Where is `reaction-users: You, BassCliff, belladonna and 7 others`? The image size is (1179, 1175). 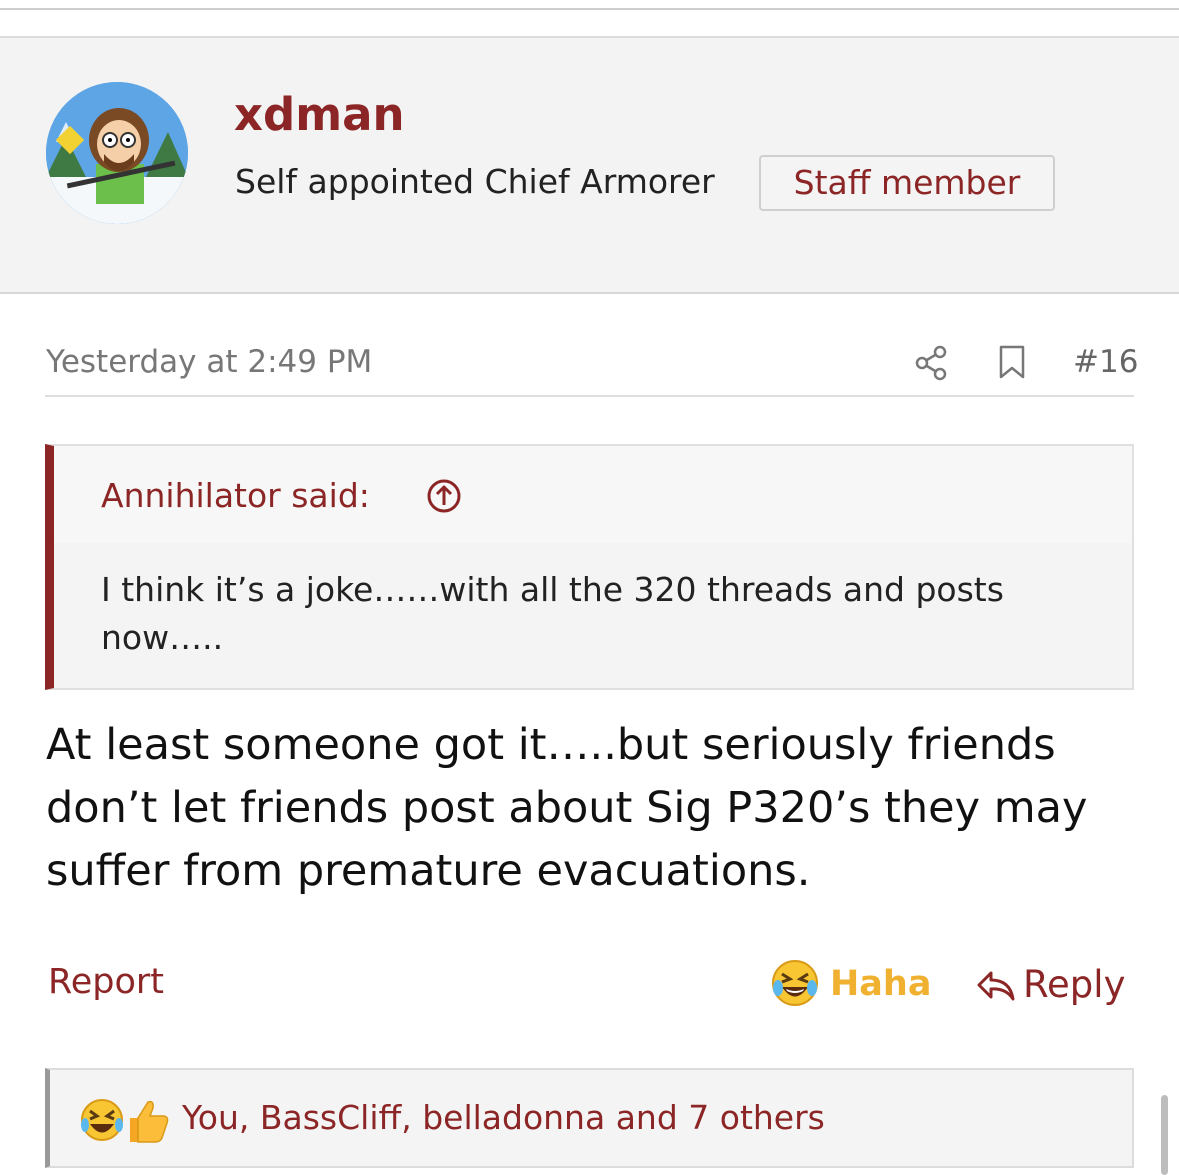 reaction-users: You, BassCliff, belladonna and 7 others is located at coordinates (503, 1117).